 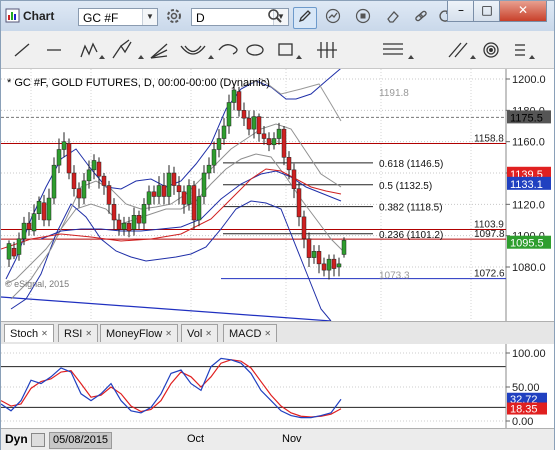 I want to click on tab-moneyflow: MoneyFlow ✕, so click(x=139, y=333).